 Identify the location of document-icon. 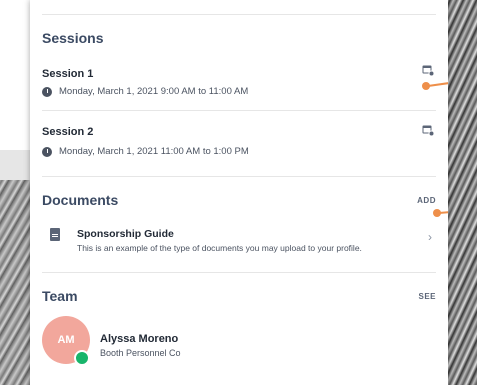
(55, 234).